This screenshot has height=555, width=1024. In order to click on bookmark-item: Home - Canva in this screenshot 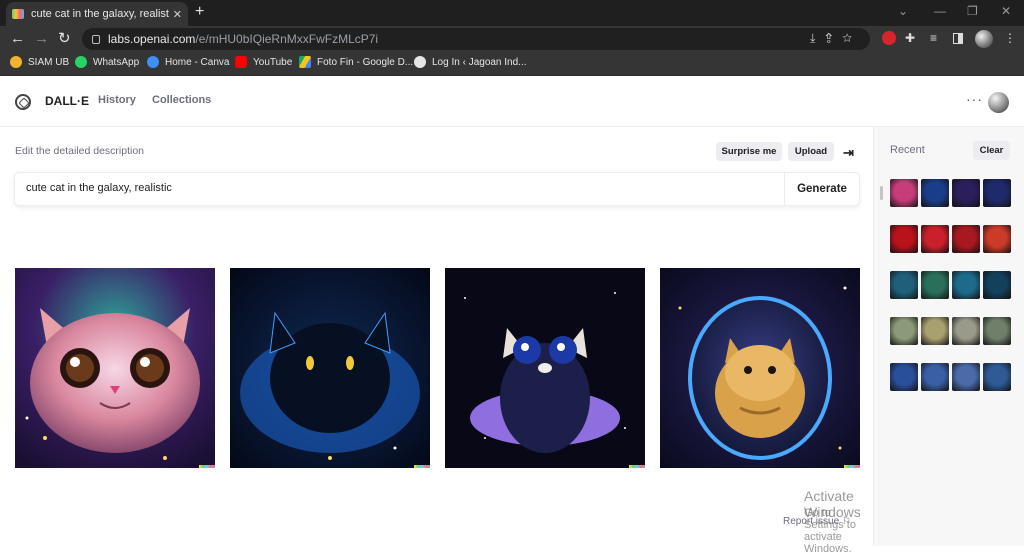, I will do `click(188, 62)`.